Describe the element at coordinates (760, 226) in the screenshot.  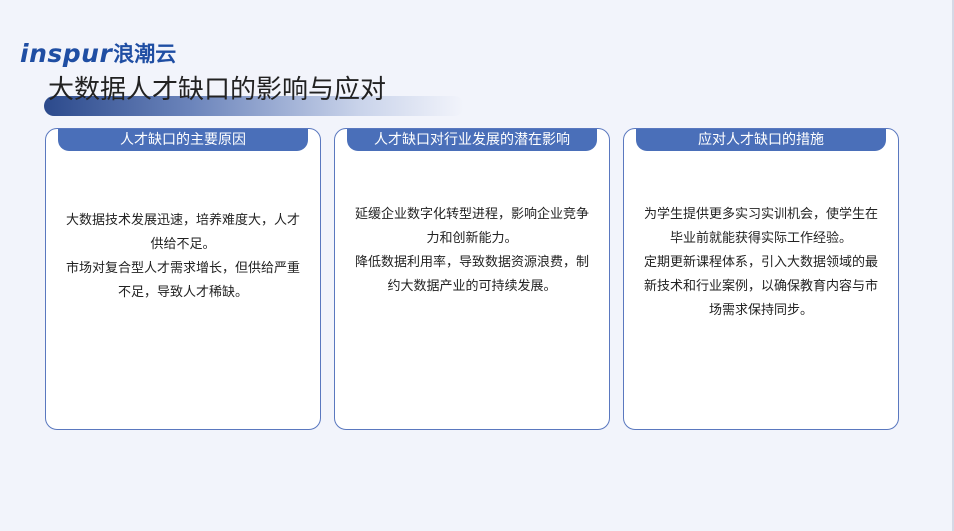
I see `card-paragraph: 为学生提供更多实习实训机会，使学生在毕业前就能获得实际工作经验。` at that location.